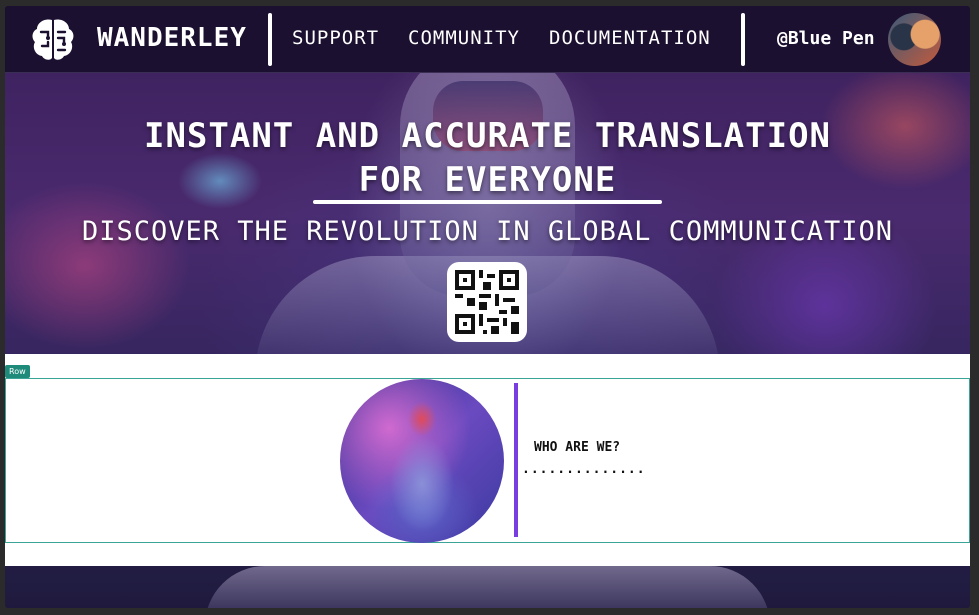 This screenshot has height=615, width=979. Describe the element at coordinates (487, 180) in the screenshot. I see `hero-title-line-2: FOR EVERYONE` at that location.